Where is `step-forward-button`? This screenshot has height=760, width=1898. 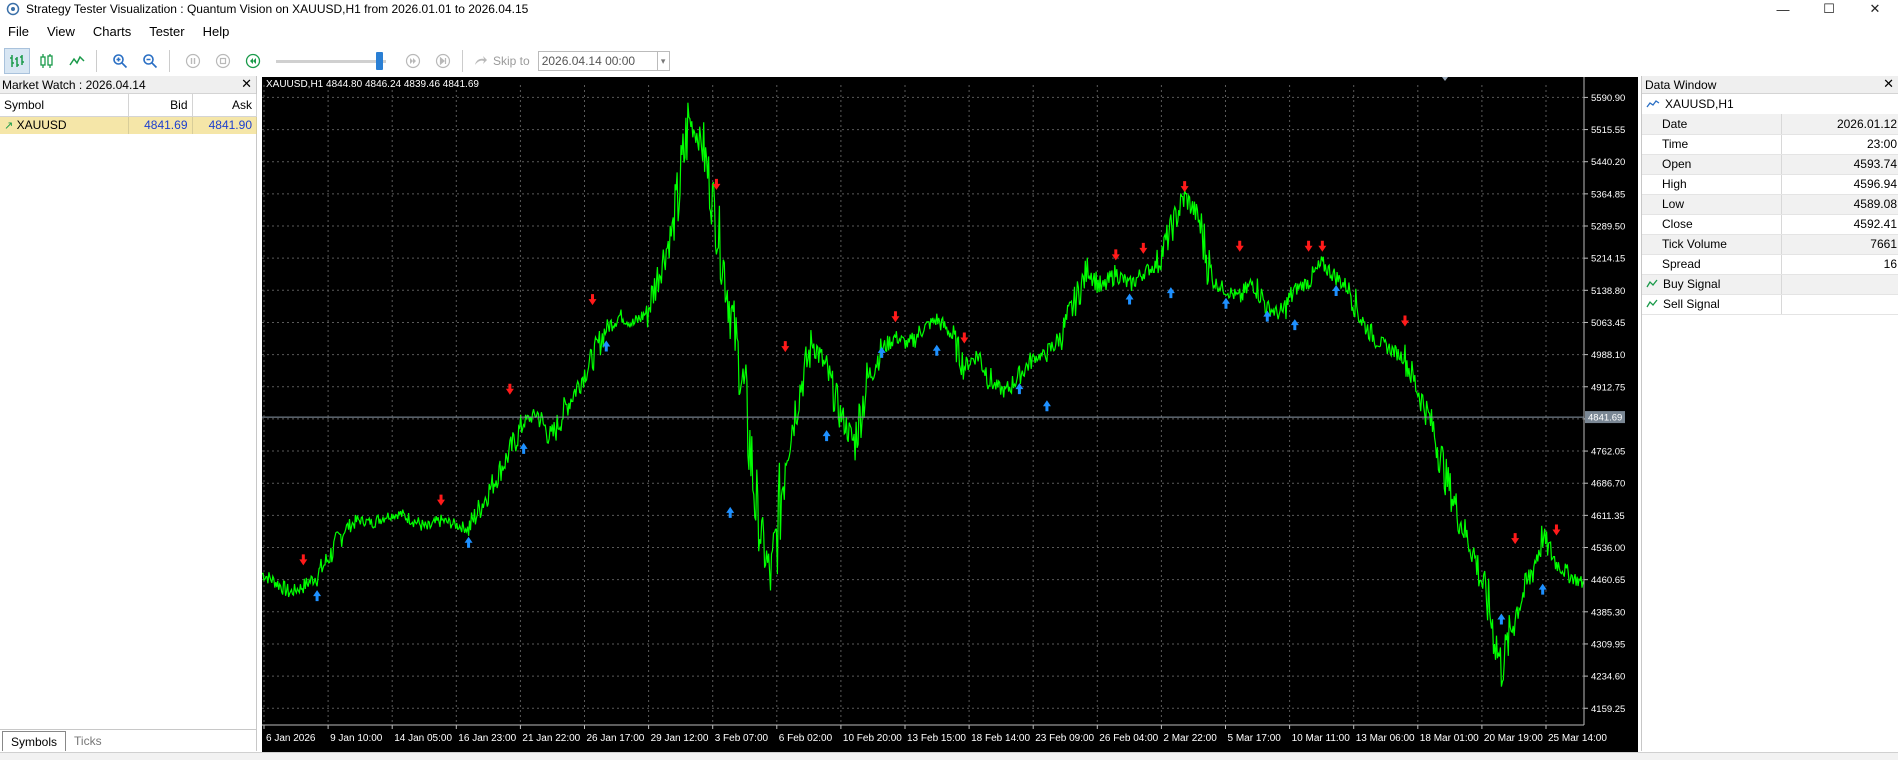 step-forward-button is located at coordinates (443, 61).